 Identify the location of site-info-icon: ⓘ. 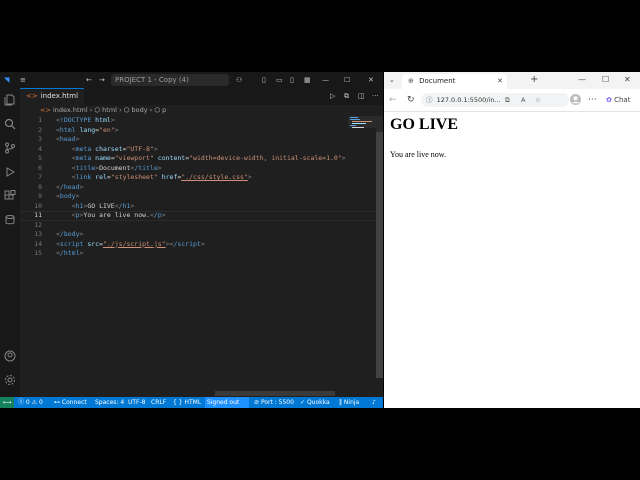
(429, 100).